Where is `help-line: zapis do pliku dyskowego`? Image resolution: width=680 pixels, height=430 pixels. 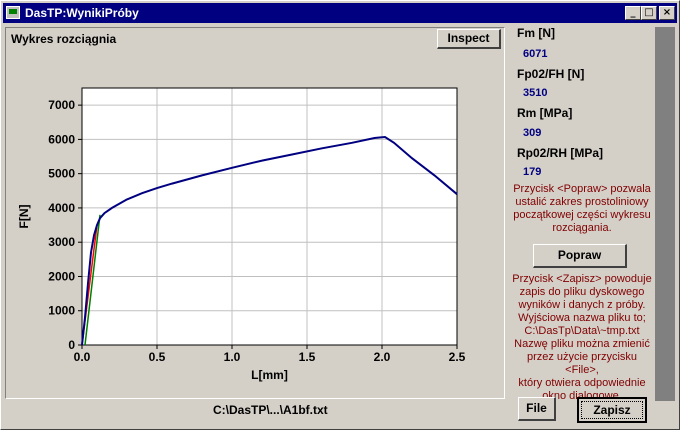
help-line: zapis do pliku dyskowego is located at coordinates (582, 292).